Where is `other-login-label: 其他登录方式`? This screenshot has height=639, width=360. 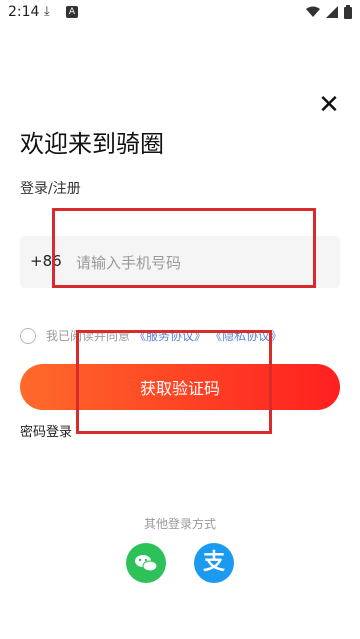 other-login-label: 其他登录方式 is located at coordinates (179, 524).